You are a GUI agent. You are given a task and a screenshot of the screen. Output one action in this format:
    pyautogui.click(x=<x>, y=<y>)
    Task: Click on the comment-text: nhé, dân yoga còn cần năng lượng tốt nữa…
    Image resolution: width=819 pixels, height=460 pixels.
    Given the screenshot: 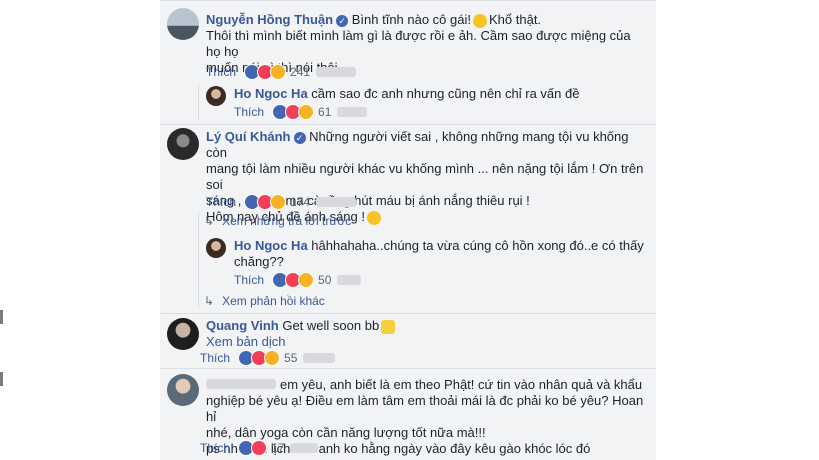 What is the action you would take?
    pyautogui.click(x=346, y=432)
    